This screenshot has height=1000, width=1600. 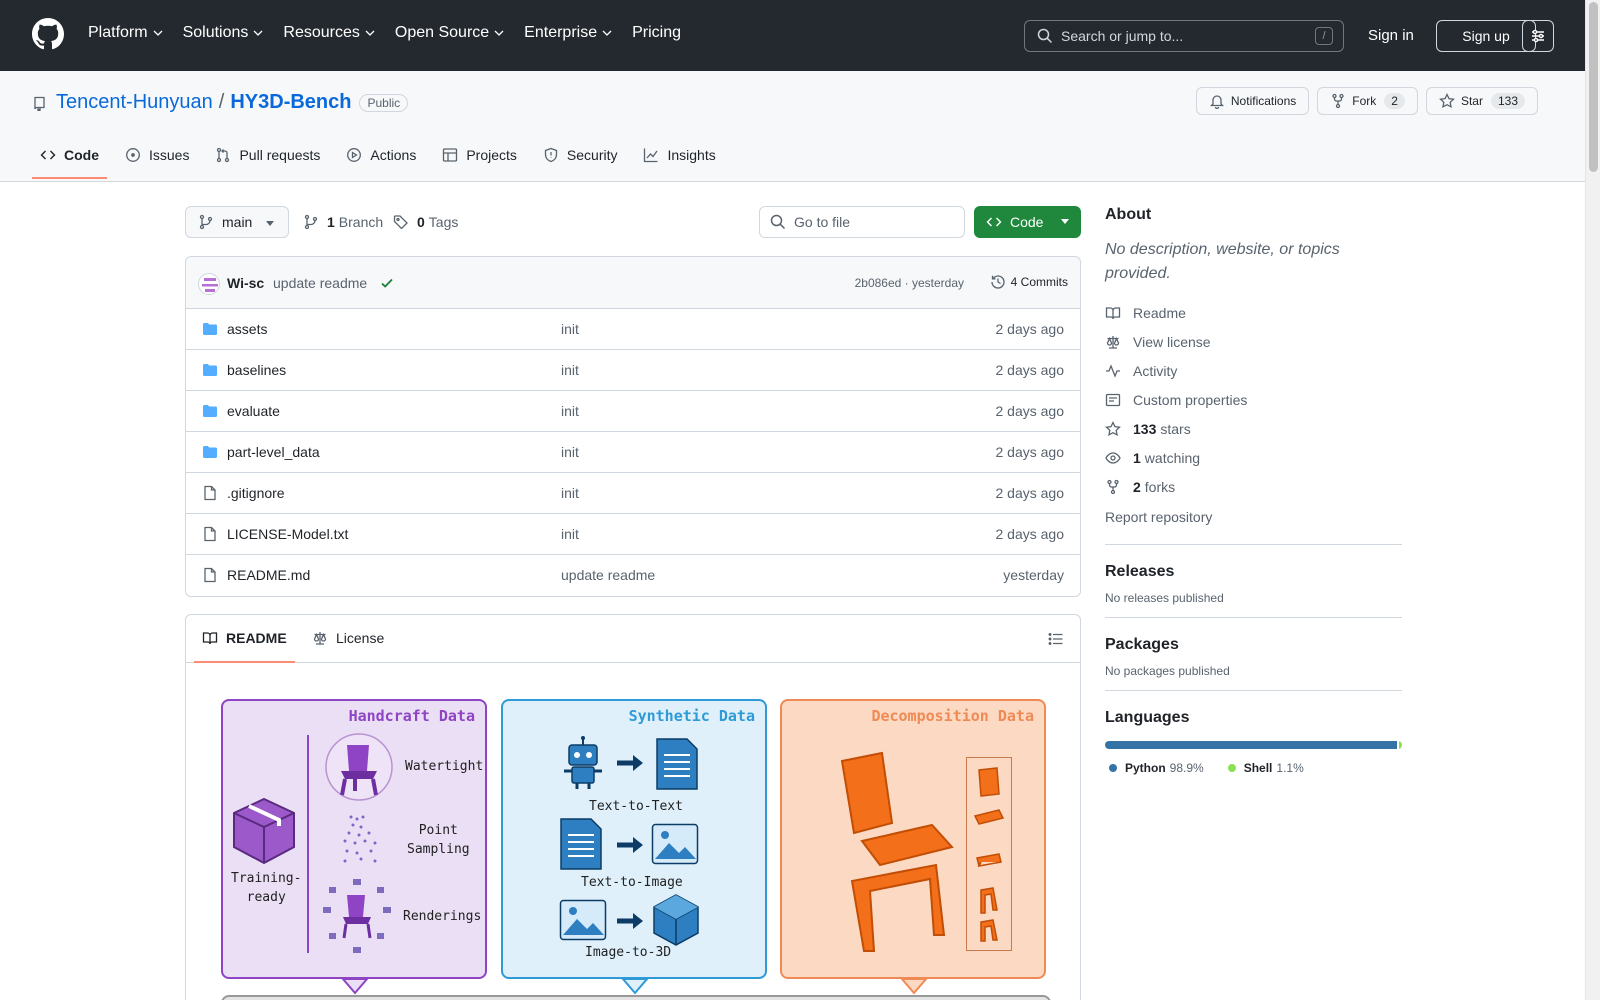 I want to click on custom-properties-link: Custom properties, so click(x=1253, y=399).